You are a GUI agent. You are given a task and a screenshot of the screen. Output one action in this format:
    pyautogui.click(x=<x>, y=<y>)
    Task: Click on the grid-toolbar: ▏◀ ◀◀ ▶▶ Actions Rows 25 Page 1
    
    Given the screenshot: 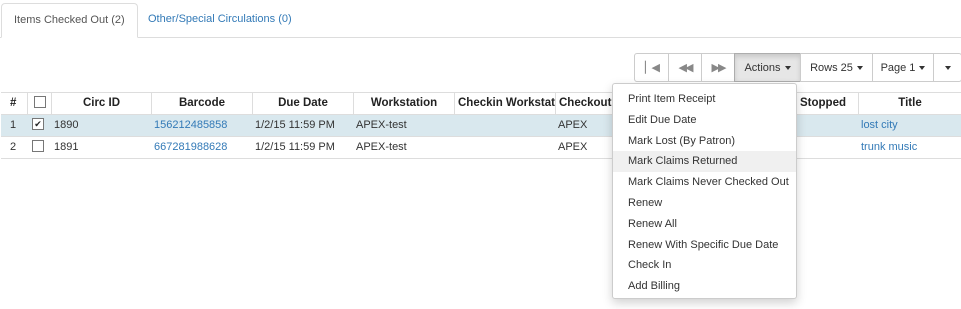 What is the action you would take?
    pyautogui.click(x=797, y=67)
    